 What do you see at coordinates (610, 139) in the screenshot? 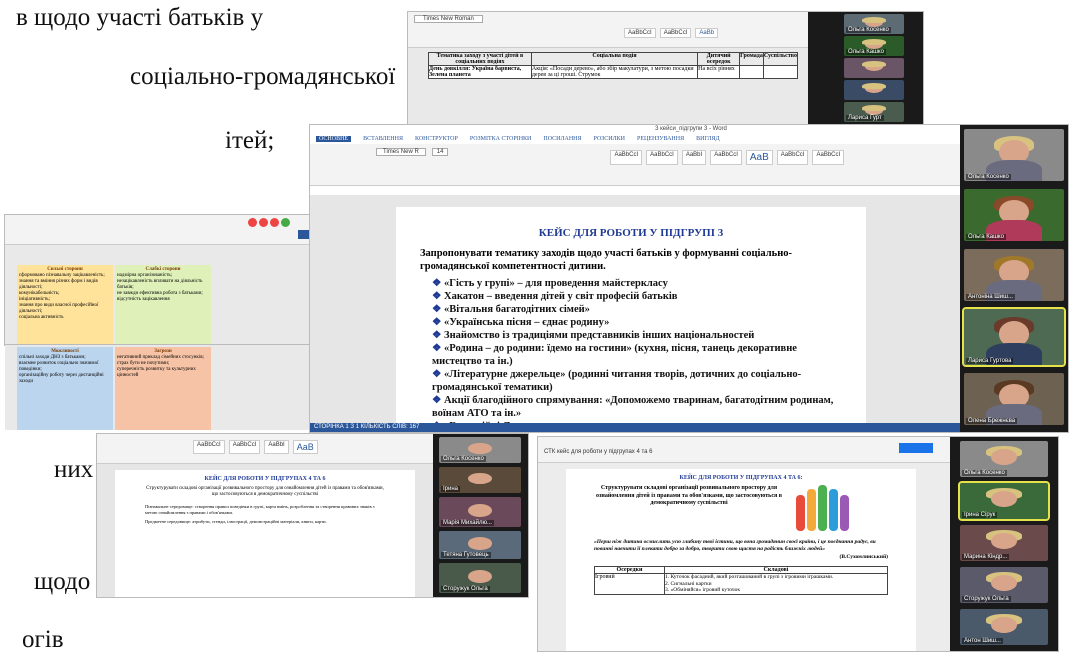
I see `tab-mailings: РОЗСИЛКИ` at bounding box center [610, 139].